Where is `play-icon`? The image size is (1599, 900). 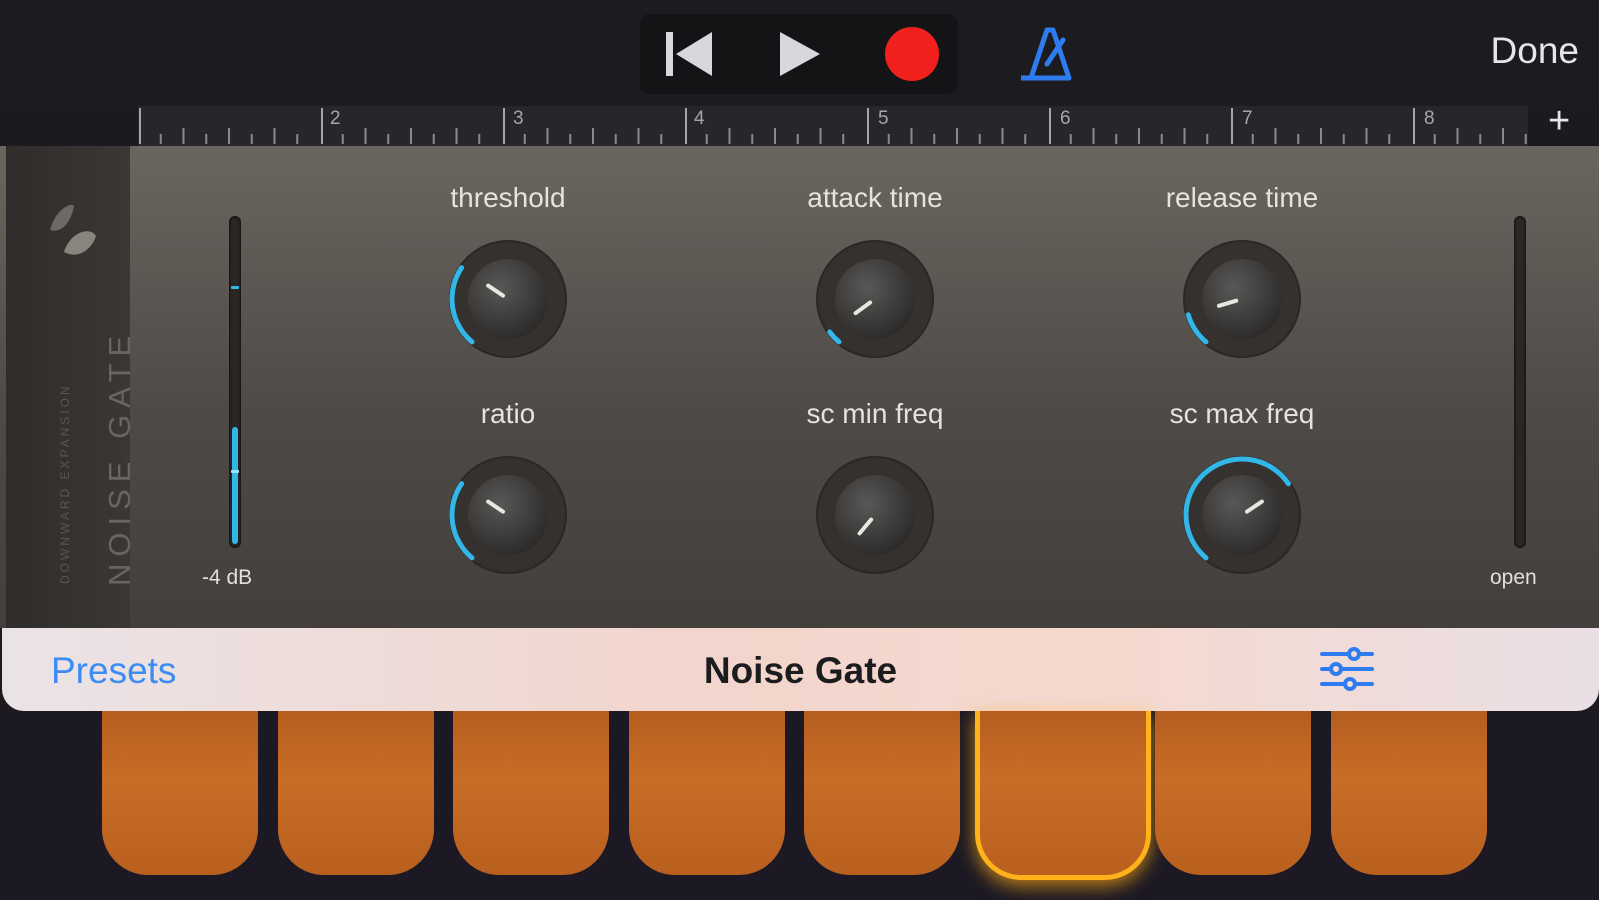 play-icon is located at coordinates (794, 54).